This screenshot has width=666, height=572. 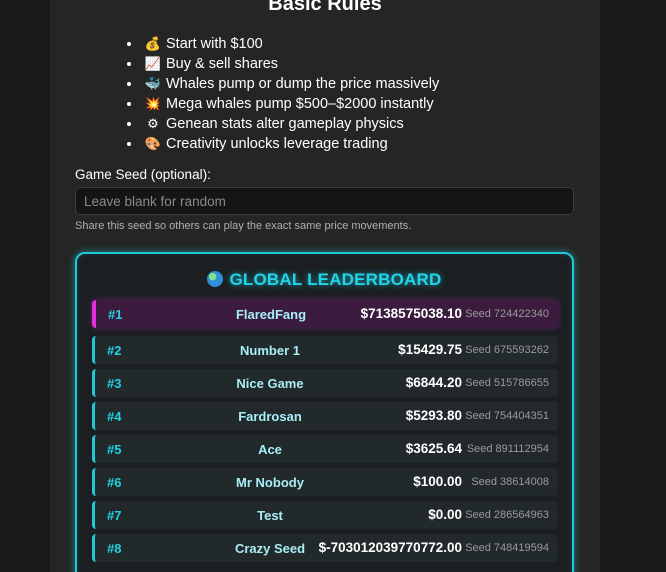 I want to click on rank: #8, so click(x=114, y=548).